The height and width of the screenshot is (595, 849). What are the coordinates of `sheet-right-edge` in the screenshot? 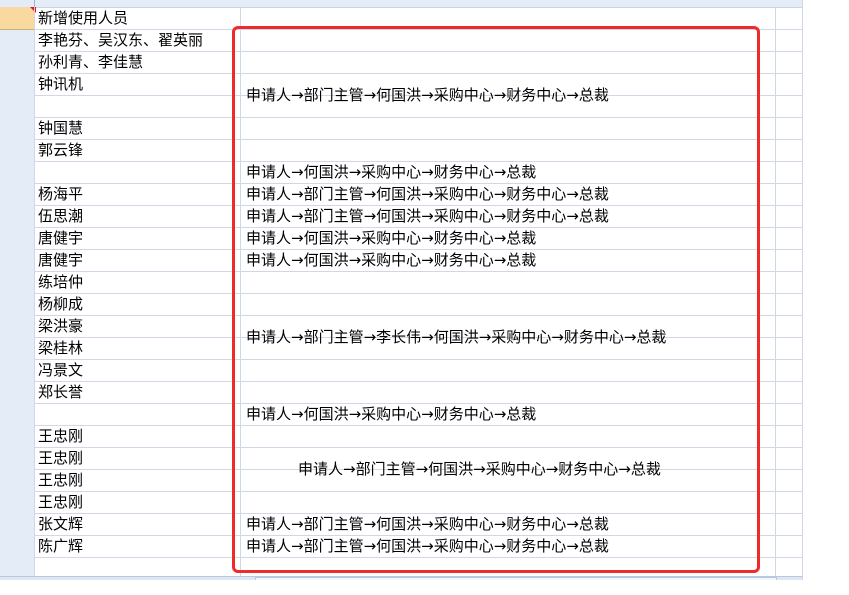 It's located at (802, 290).